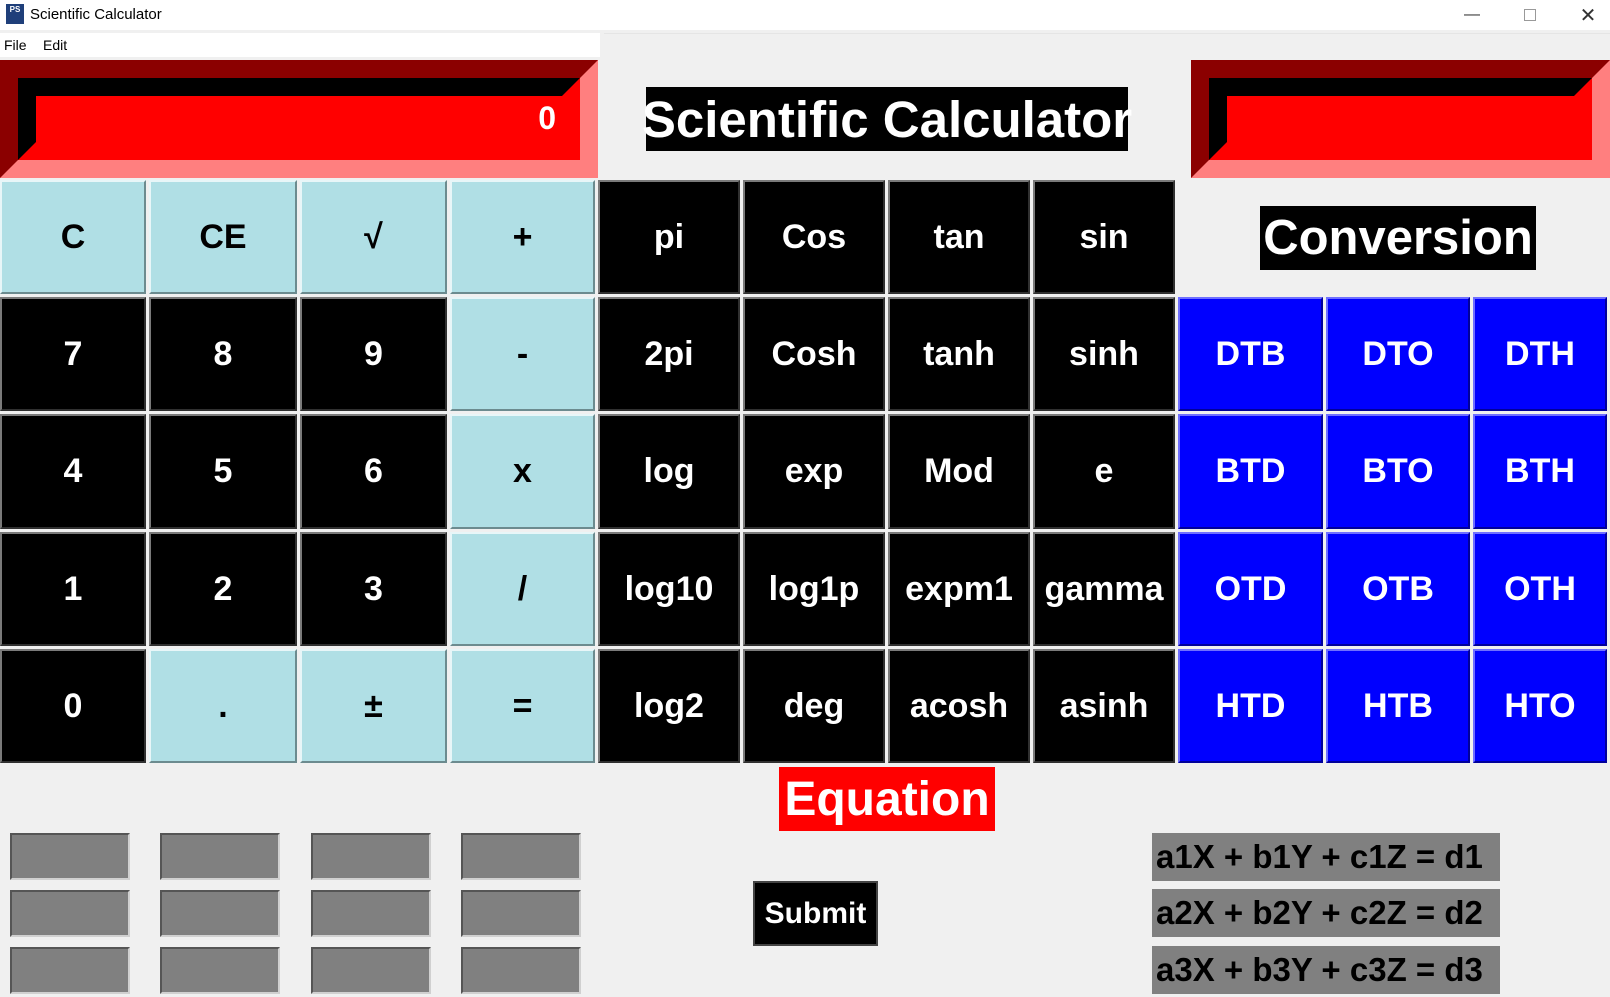 The width and height of the screenshot is (1610, 997). Describe the element at coordinates (959, 354) in the screenshot. I see `key-1-6-button: tanh` at that location.